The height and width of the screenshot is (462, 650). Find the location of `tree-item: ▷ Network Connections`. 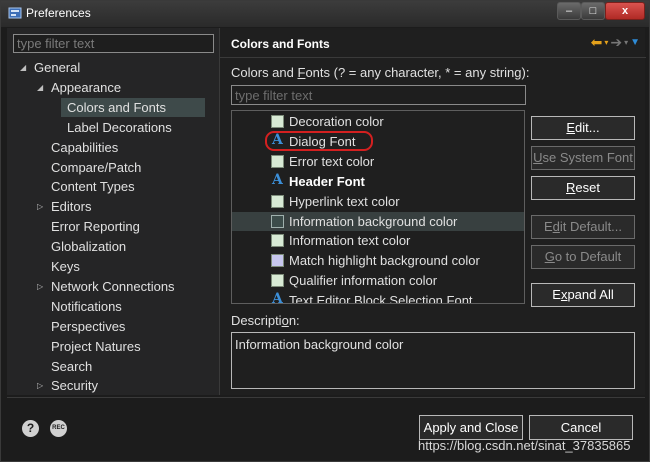

tree-item: ▷ Network Connections is located at coordinates (106, 286).